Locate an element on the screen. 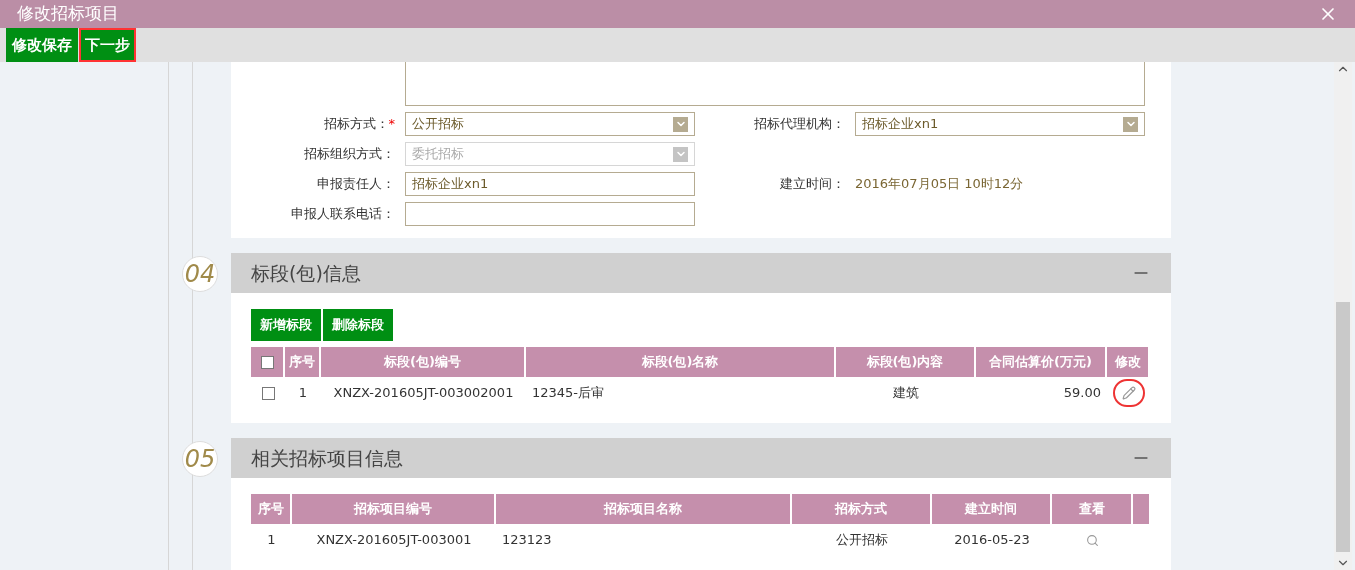  step-number: 04 is located at coordinates (200, 274).